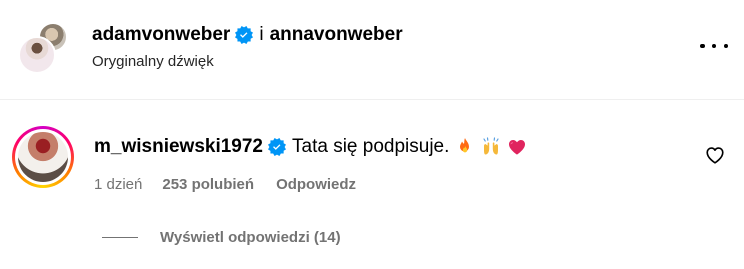  What do you see at coordinates (261, 34) in the screenshot?
I see `author-joiner: i` at bounding box center [261, 34].